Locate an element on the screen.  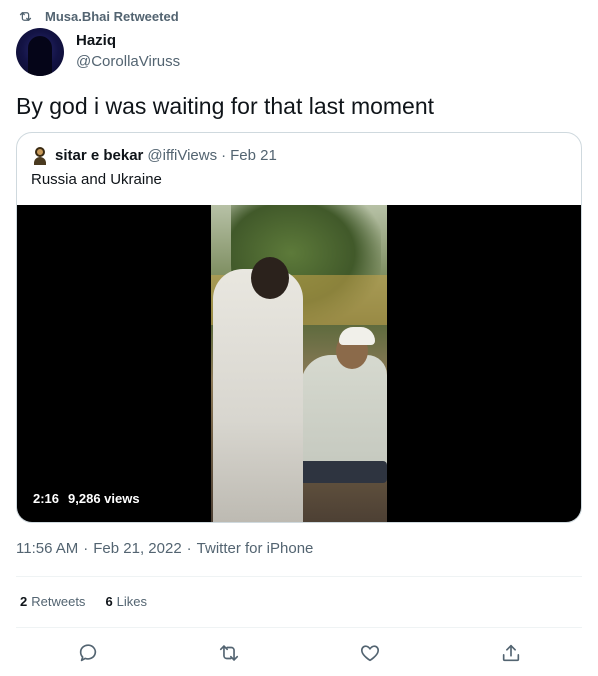
like-icon is located at coordinates (370, 653).